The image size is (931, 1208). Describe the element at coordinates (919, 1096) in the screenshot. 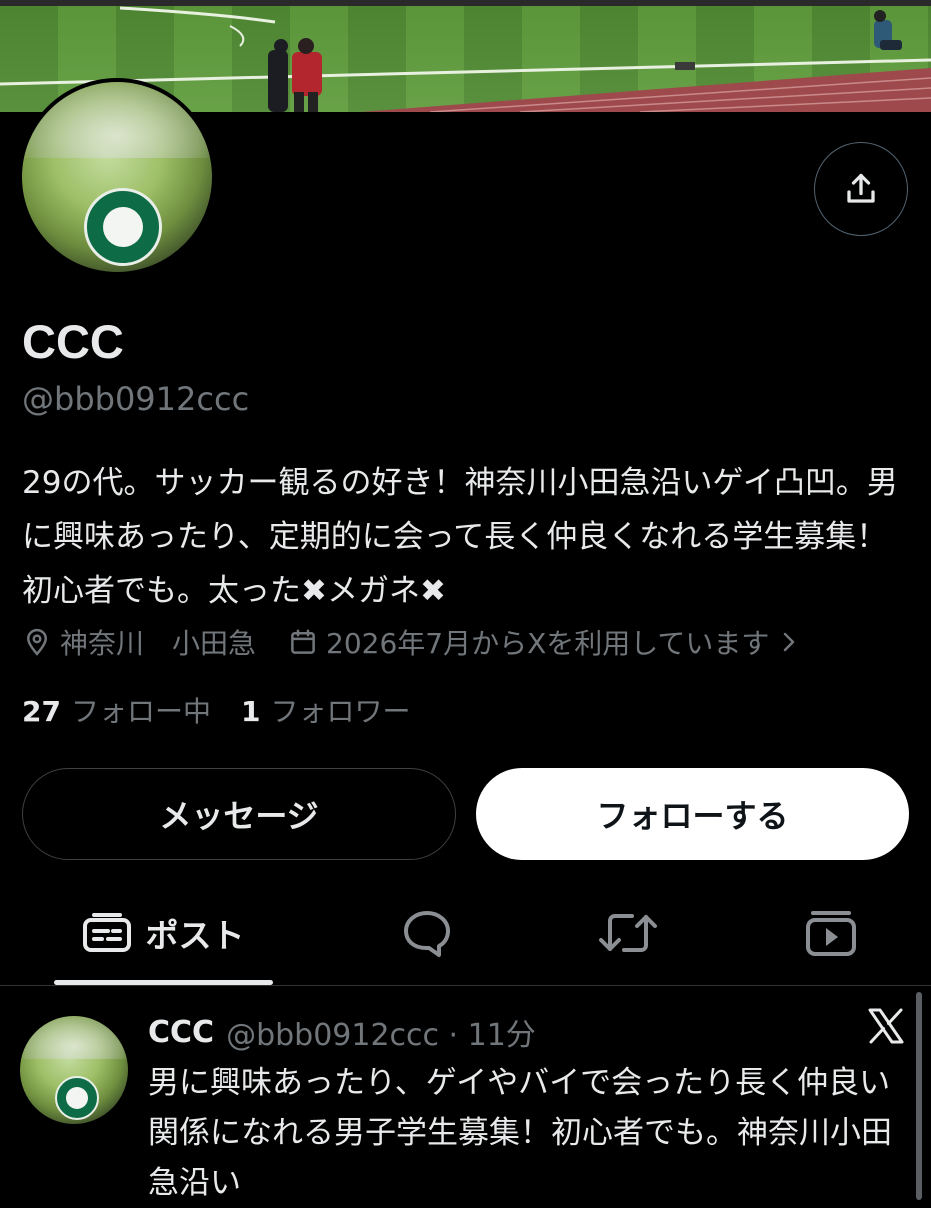

I see `scrollbar` at that location.